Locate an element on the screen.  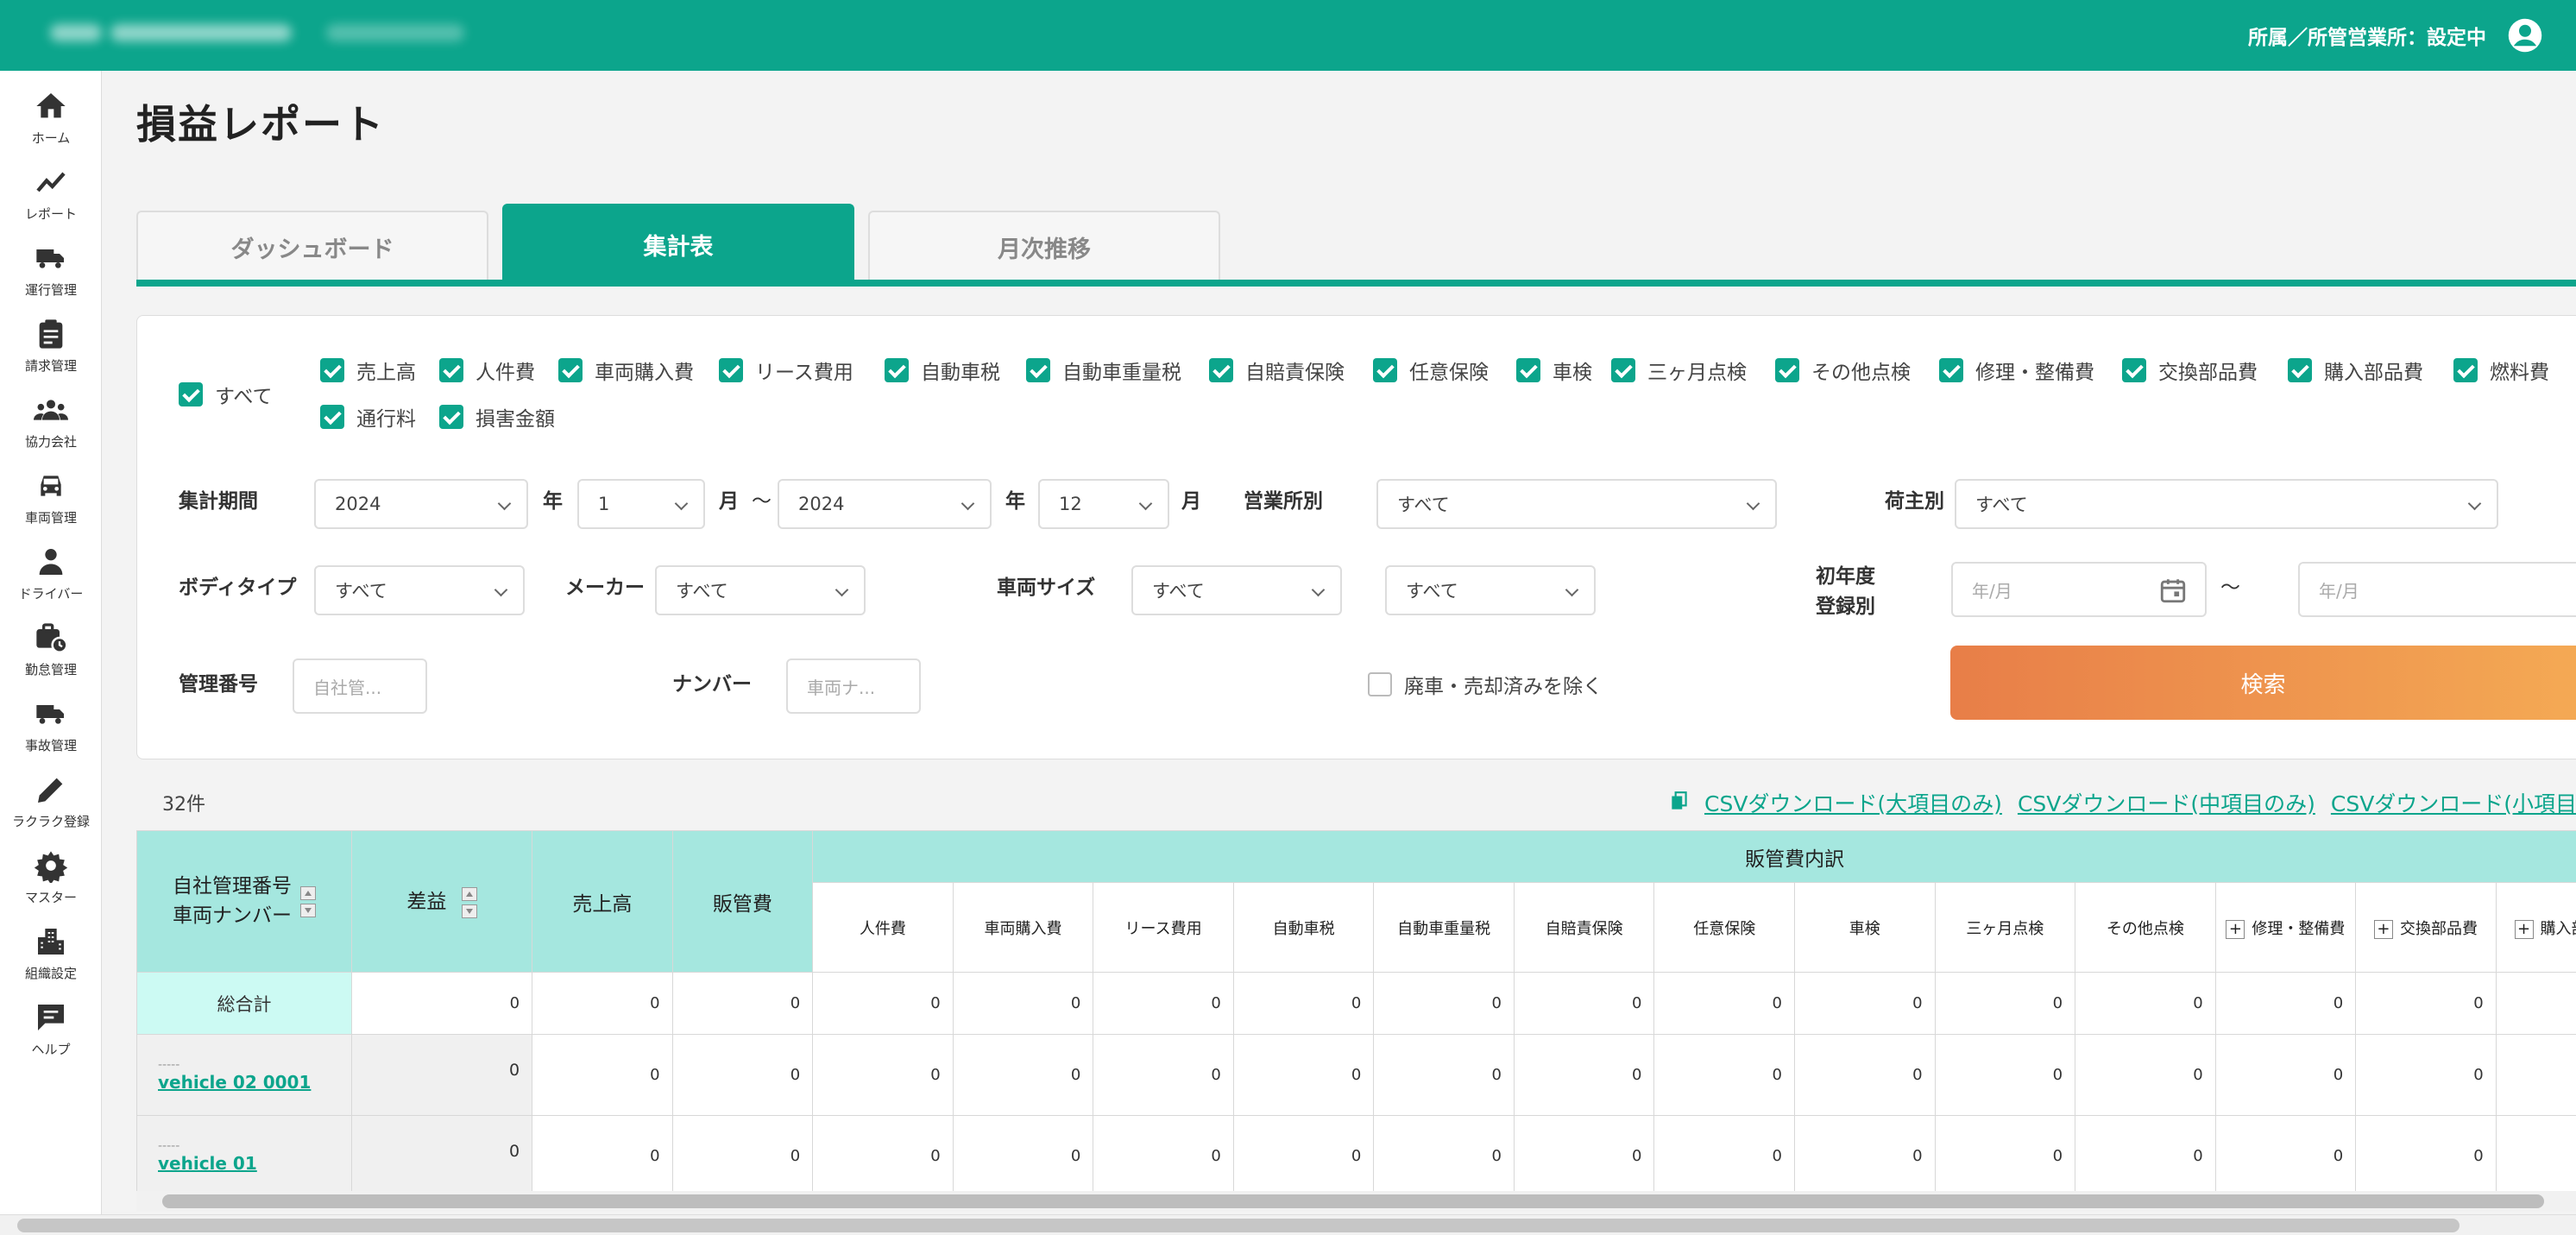
table-horizontal-scrollbar is located at coordinates (1356, 1201).